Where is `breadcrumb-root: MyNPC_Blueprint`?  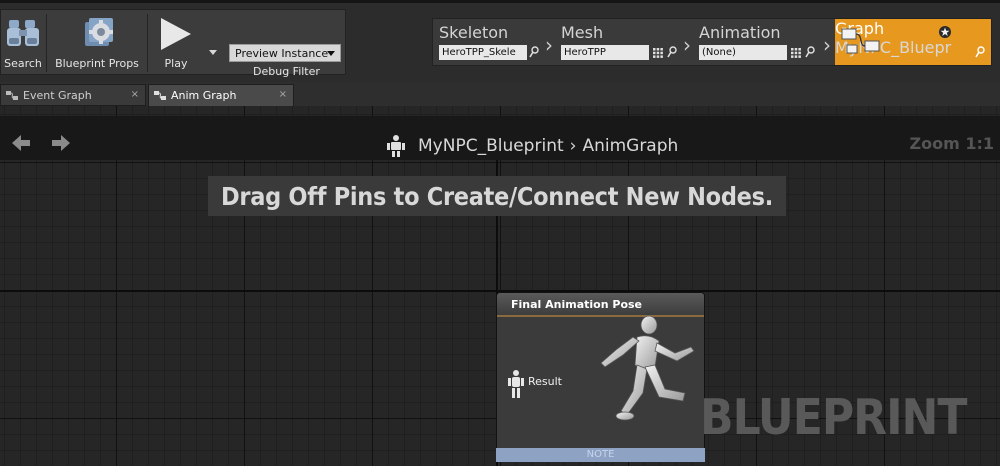
breadcrumb-root: MyNPC_Blueprint is located at coordinates (491, 146).